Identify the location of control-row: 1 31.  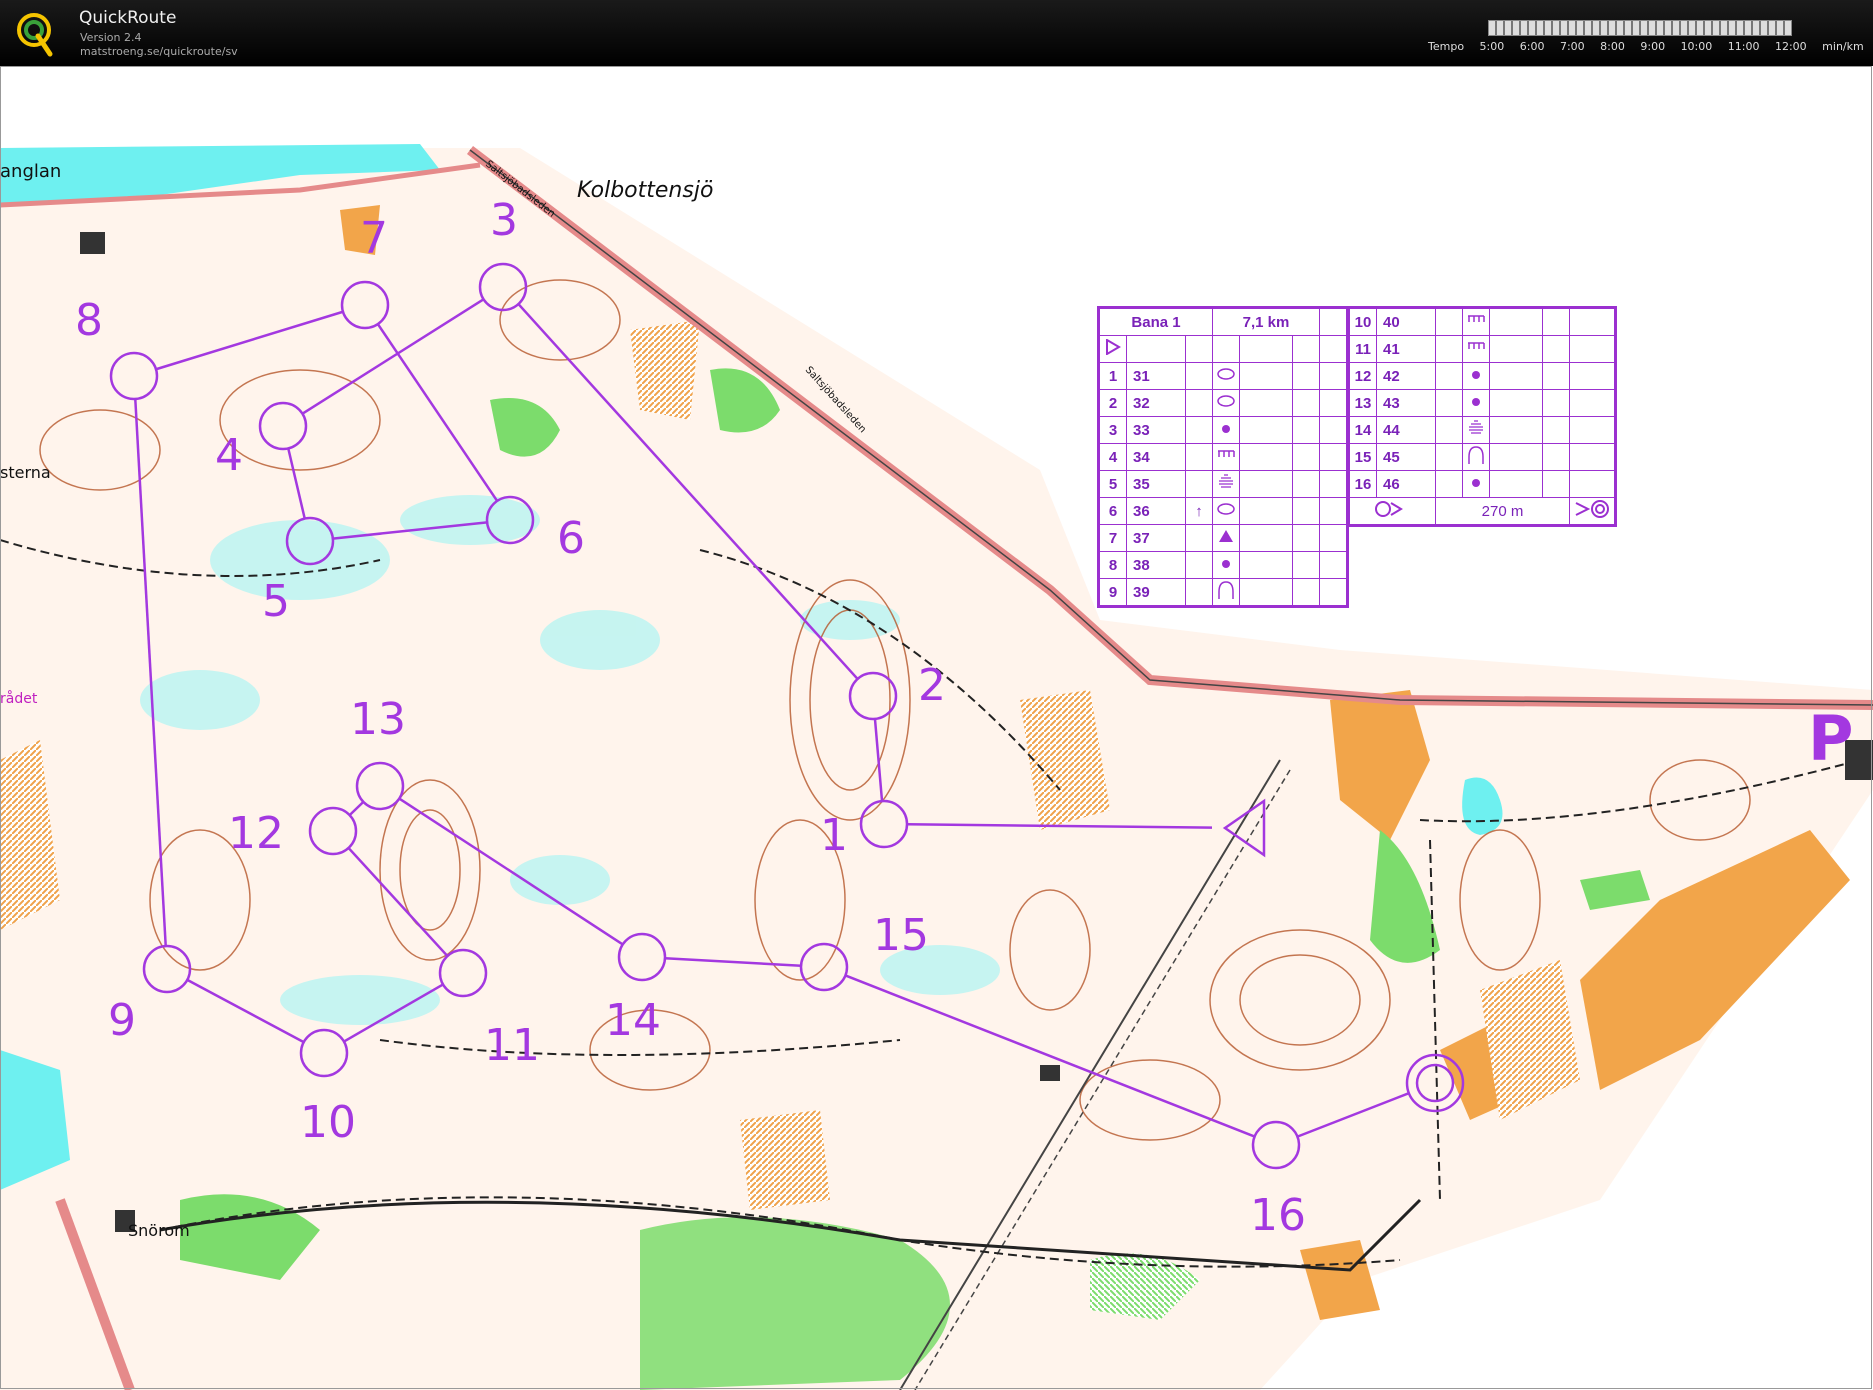
(1223, 376).